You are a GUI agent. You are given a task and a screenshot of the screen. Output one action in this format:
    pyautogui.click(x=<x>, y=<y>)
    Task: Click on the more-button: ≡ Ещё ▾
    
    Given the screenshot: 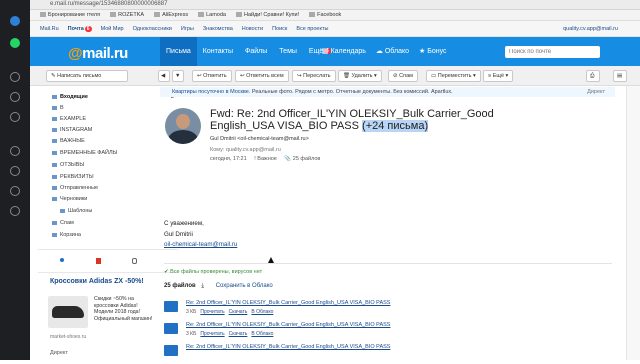 What is the action you would take?
    pyautogui.click(x=498, y=76)
    